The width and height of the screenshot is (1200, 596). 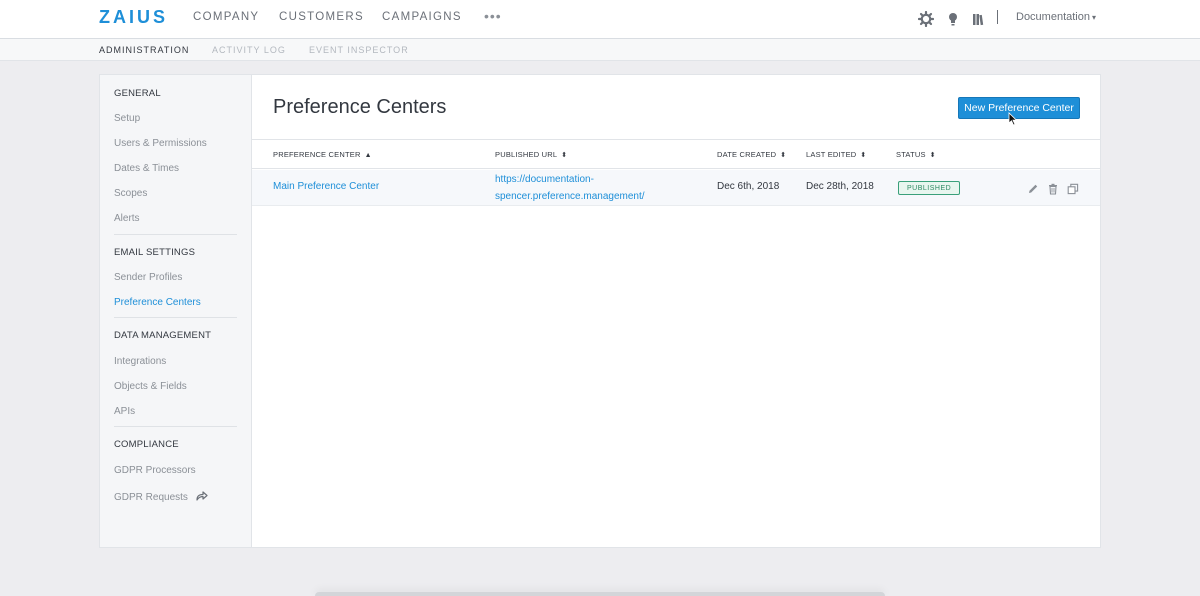 What do you see at coordinates (929, 188) in the screenshot?
I see `status-badge: PUBLISHED` at bounding box center [929, 188].